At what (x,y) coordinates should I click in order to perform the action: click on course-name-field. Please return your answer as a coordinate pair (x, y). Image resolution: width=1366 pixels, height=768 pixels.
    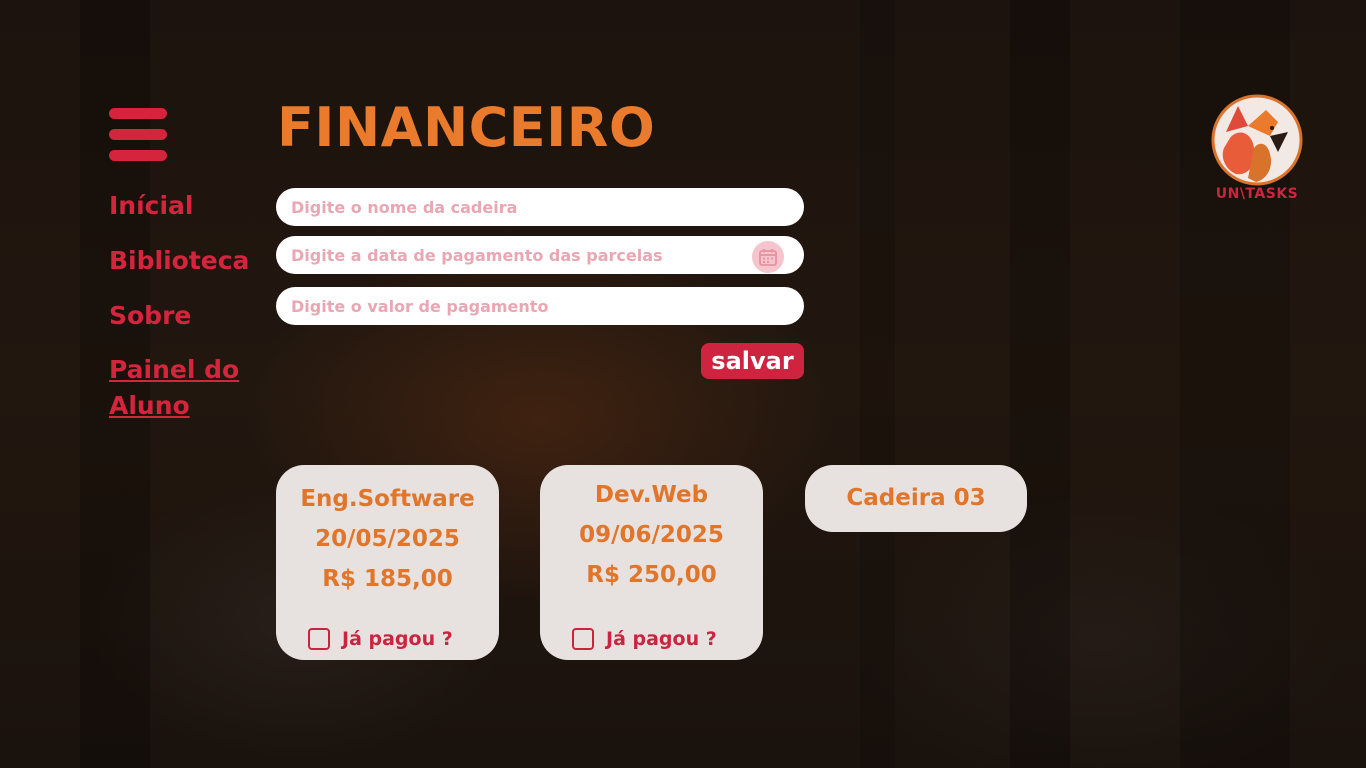
    Looking at the image, I should click on (540, 207).